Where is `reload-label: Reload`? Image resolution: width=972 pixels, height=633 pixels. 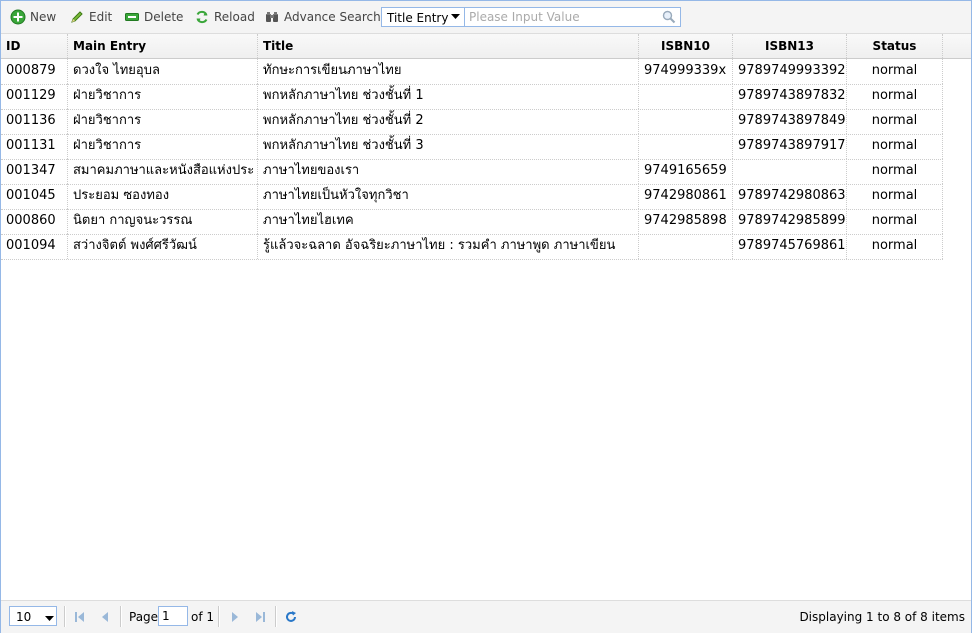 reload-label: Reload is located at coordinates (234, 17).